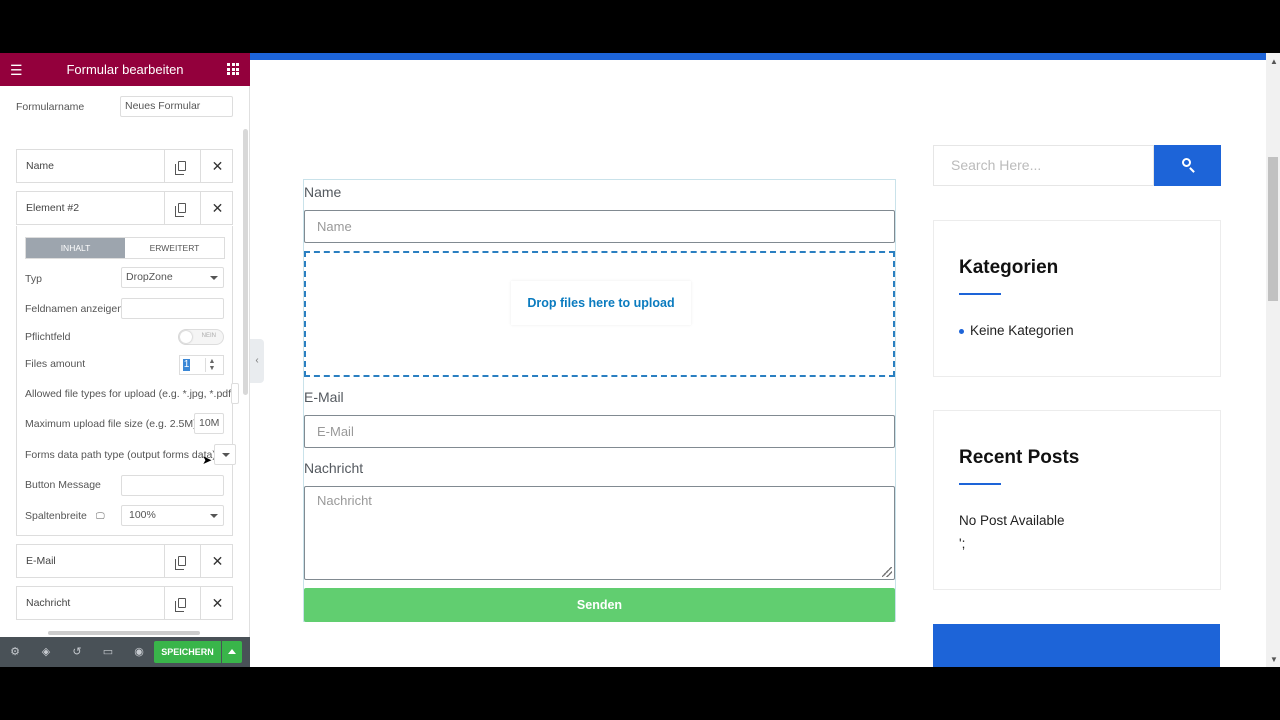 The width and height of the screenshot is (1280, 720). What do you see at coordinates (142, 515) in the screenshot?
I see `column-width-value: 100%` at bounding box center [142, 515].